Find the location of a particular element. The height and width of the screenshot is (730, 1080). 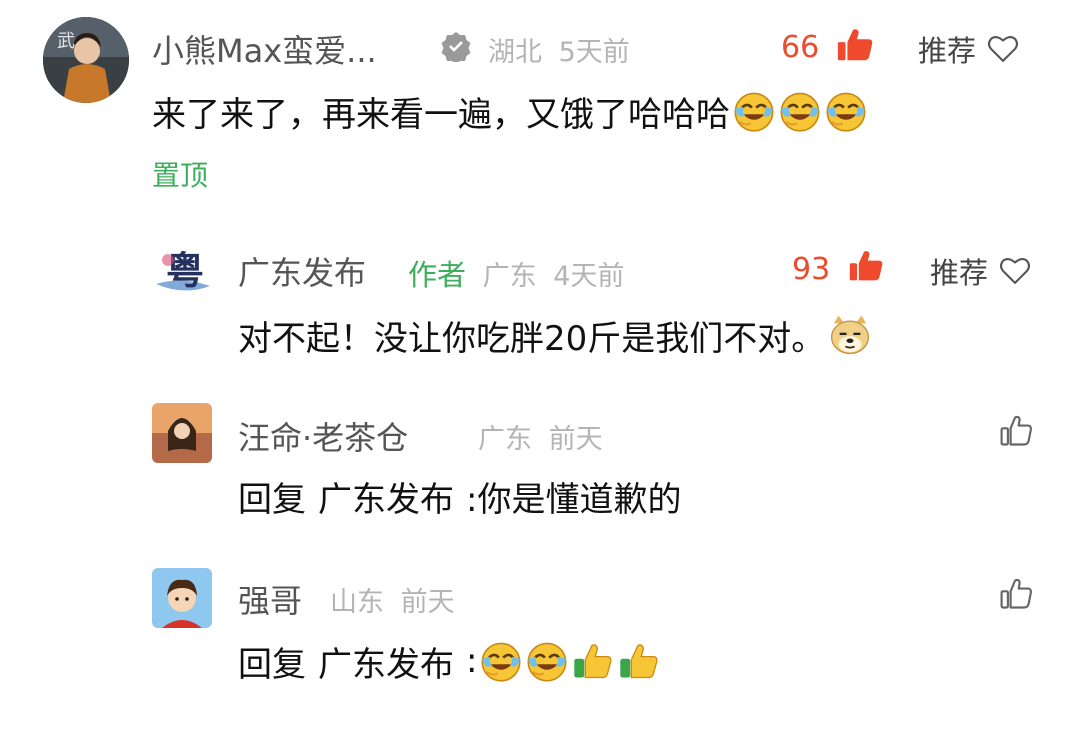

reply-author-name: 汪命·老茶仓 is located at coordinates (323, 436).